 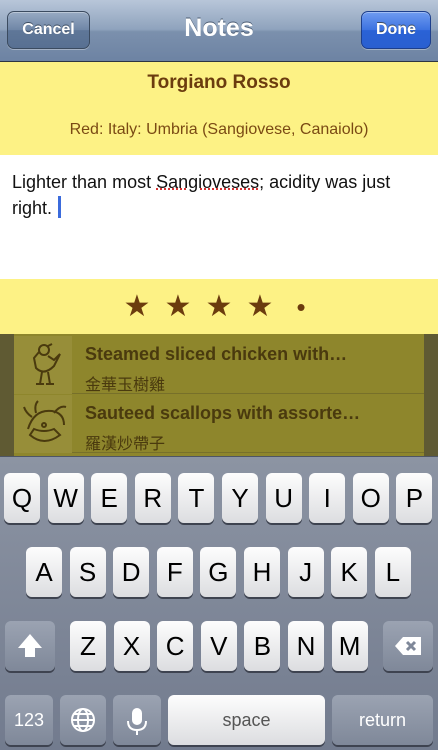 What do you see at coordinates (382, 720) in the screenshot?
I see `return-key: return` at bounding box center [382, 720].